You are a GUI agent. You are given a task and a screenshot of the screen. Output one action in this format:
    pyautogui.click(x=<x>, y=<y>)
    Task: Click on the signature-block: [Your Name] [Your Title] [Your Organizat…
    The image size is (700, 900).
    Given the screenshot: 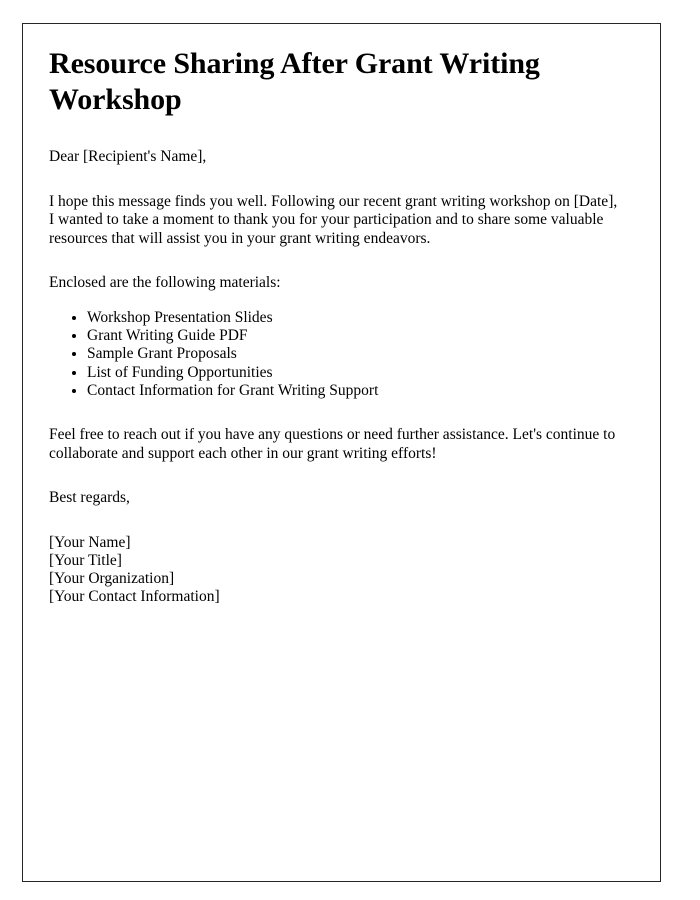 What is the action you would take?
    pyautogui.click(x=336, y=570)
    